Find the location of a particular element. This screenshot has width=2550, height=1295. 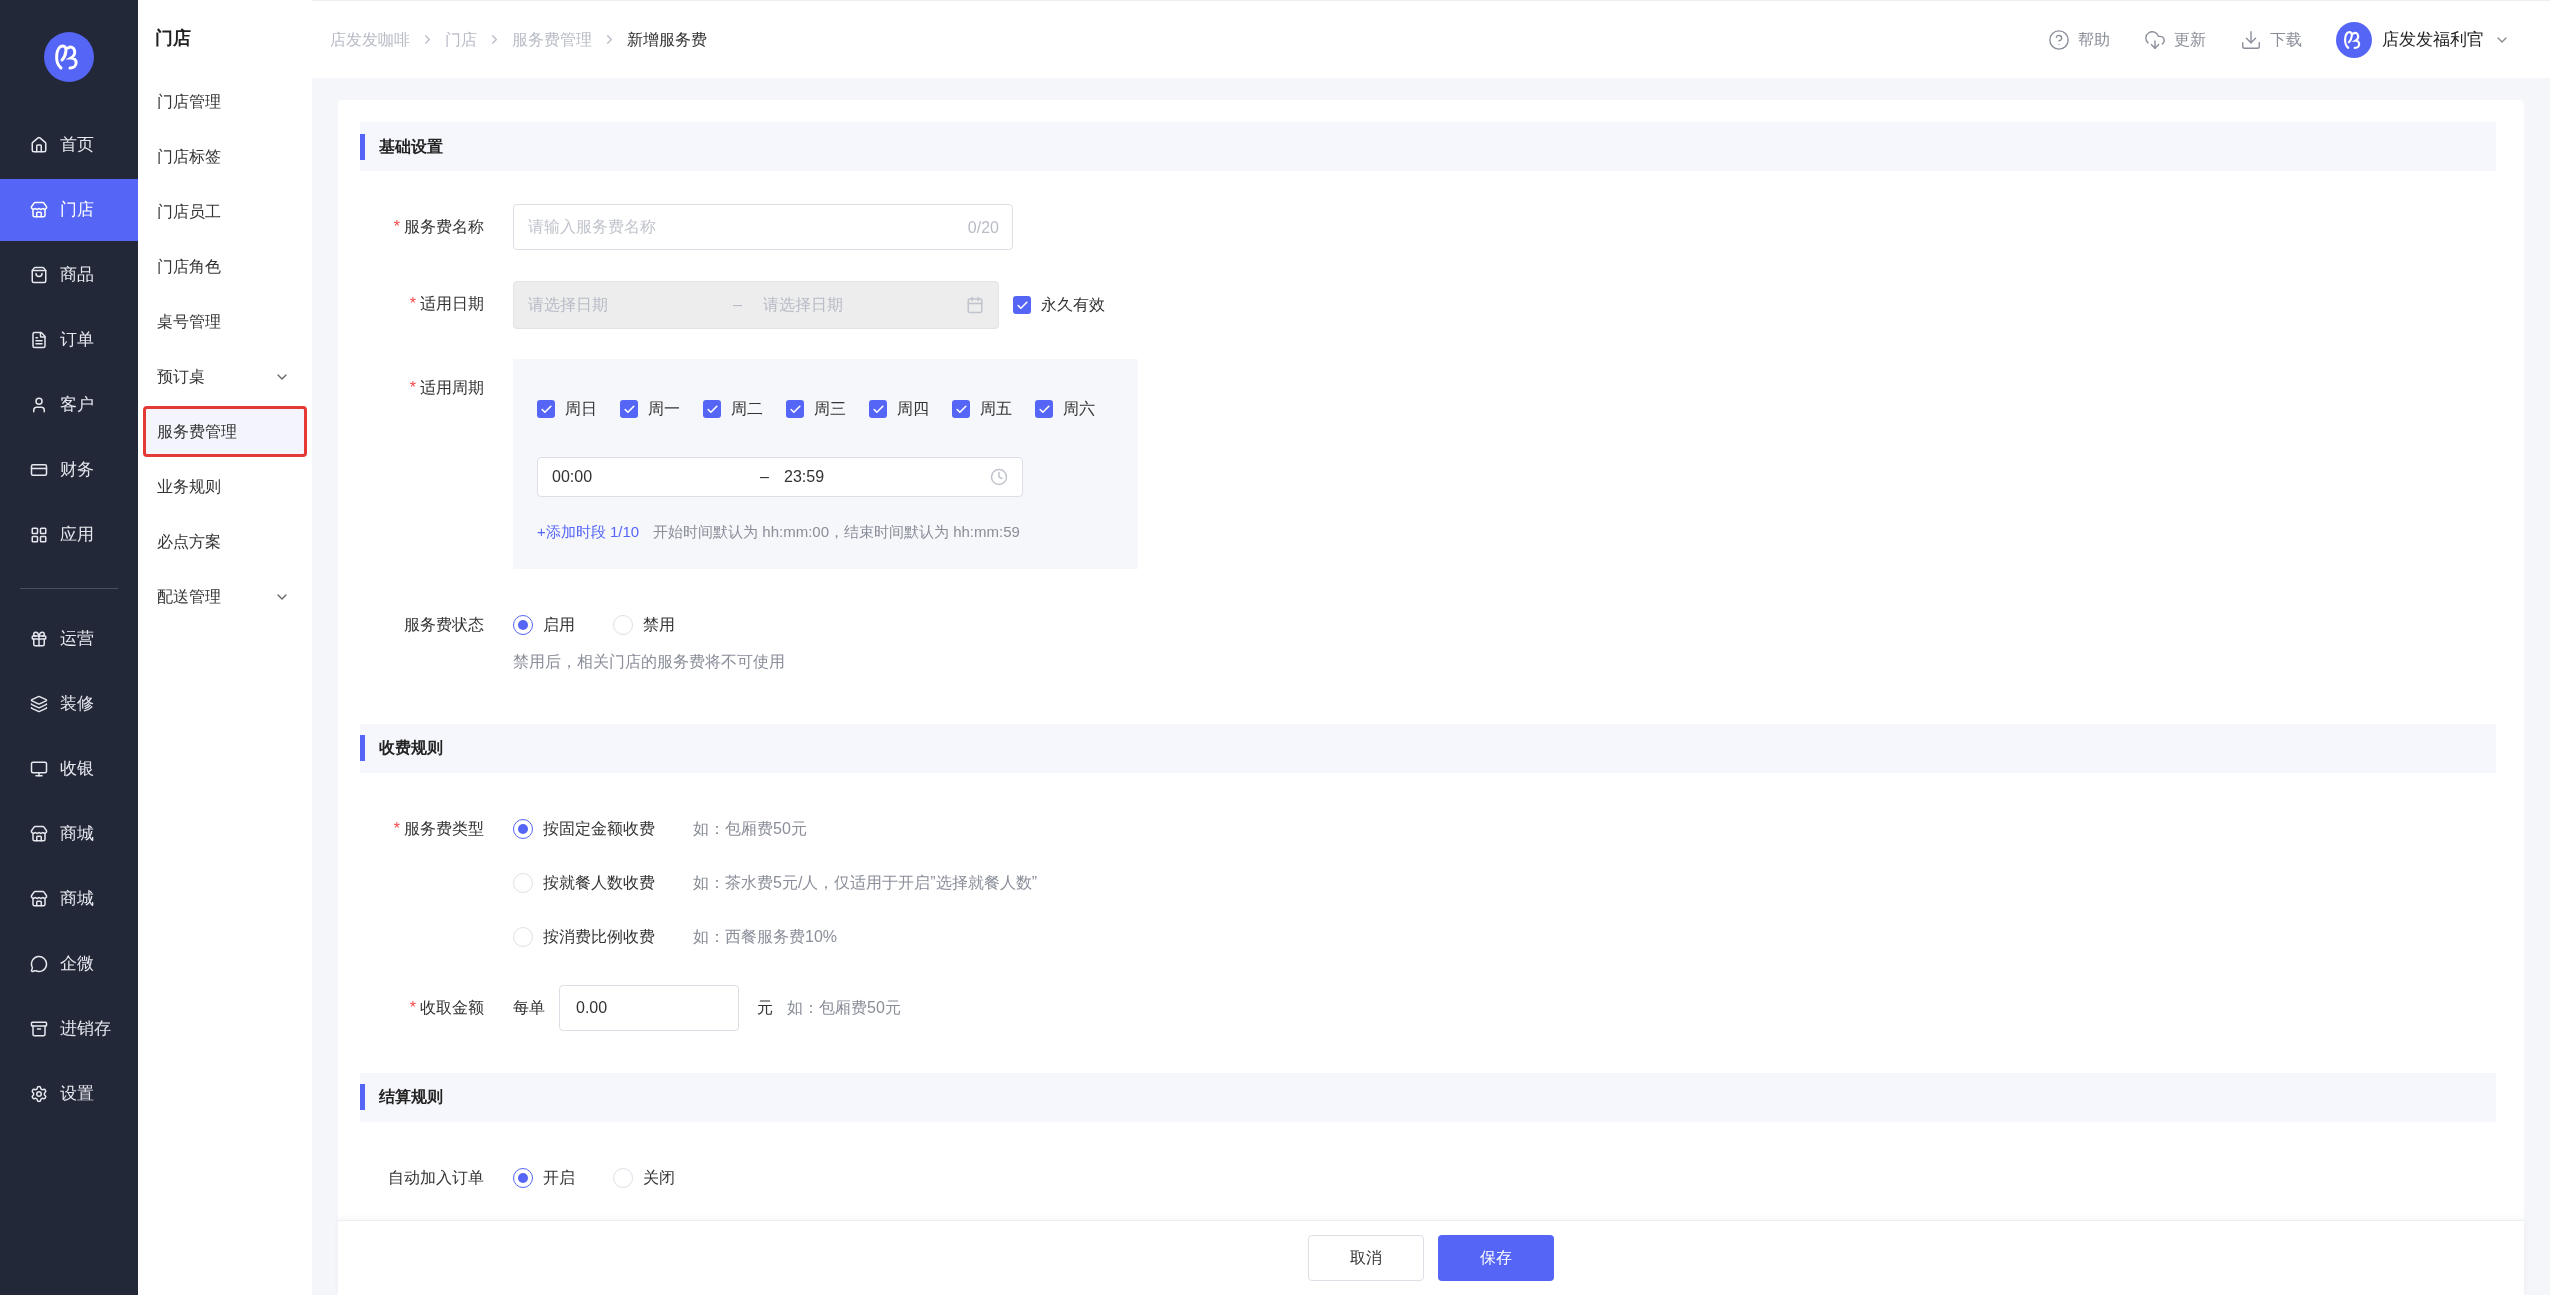

user-name: 店发发福利官 is located at coordinates (2433, 39).